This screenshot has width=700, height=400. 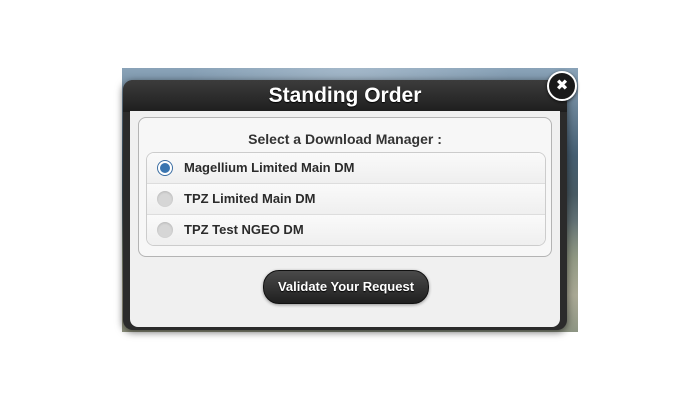 I want to click on validate-request-button: Validate Your Request, so click(x=346, y=287).